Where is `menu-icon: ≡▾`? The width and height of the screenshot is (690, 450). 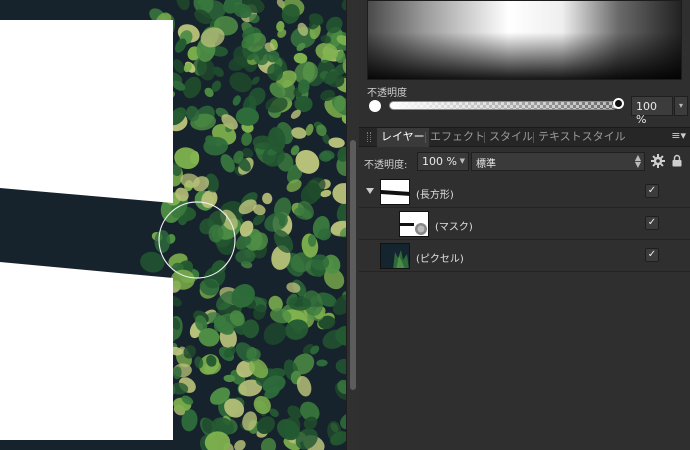 menu-icon: ≡▾ is located at coordinates (678, 135).